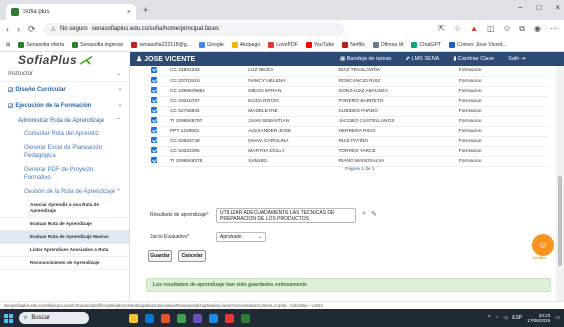  Describe the element at coordinates (496, 318) in the screenshot. I see `wifi-icon: ◔` at that location.